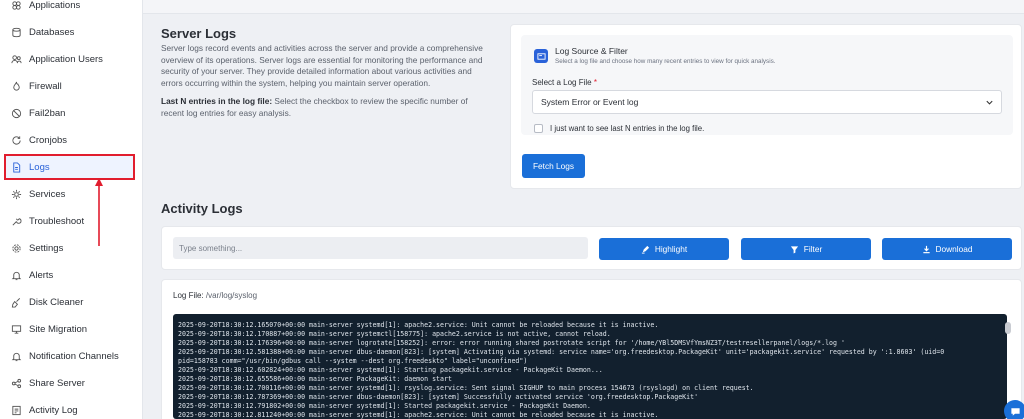 Image resolution: width=1024 pixels, height=419 pixels. Describe the element at coordinates (56, 302) in the screenshot. I see `sidebar-item-label: Disk Cleaner` at that location.